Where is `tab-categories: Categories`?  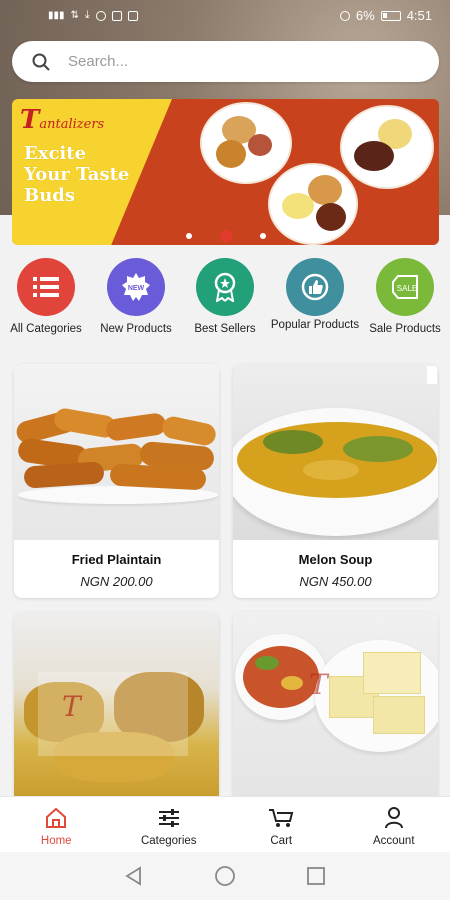
tab-categories: Categories is located at coordinates (169, 825).